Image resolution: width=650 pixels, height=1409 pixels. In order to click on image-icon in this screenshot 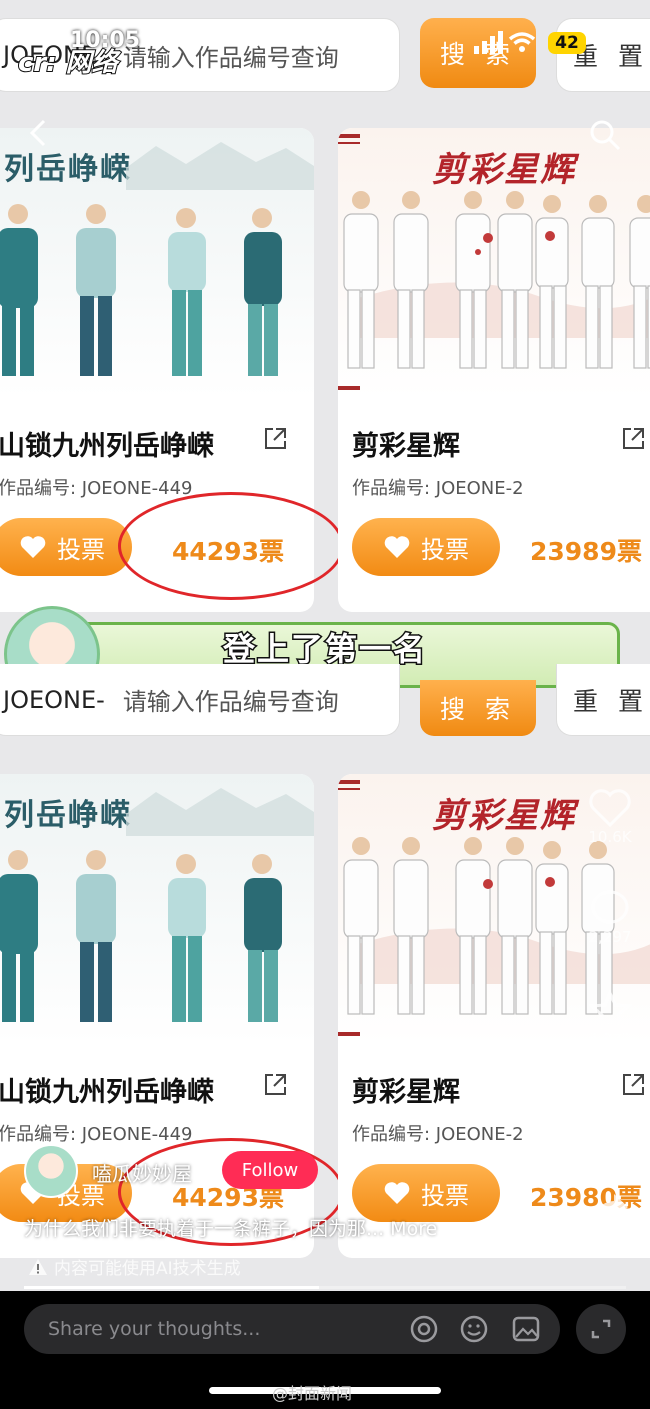, I will do `click(526, 1329)`.